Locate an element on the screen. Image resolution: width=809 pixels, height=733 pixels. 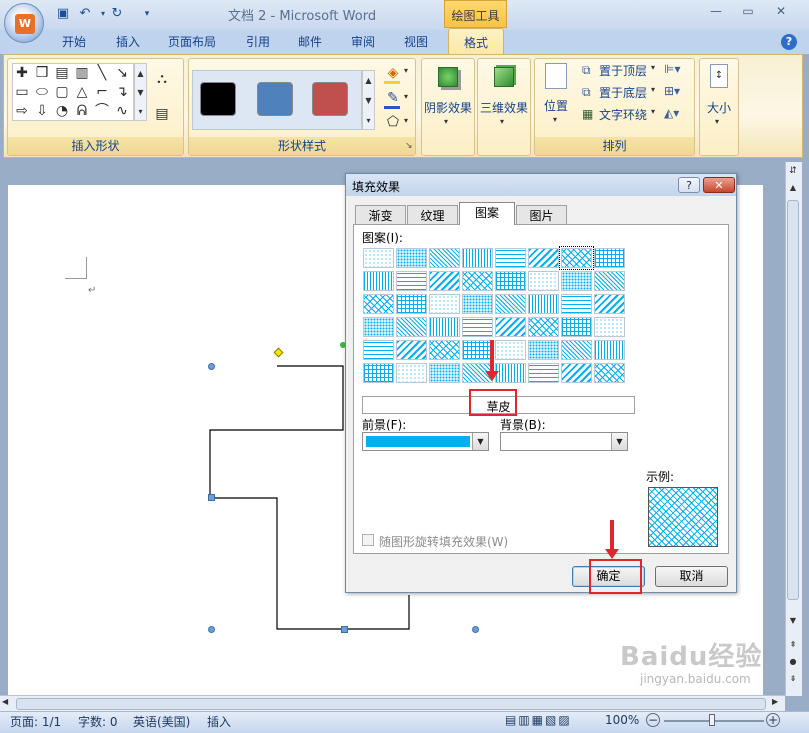
shape-outline-icon: ✎ is located at coordinates (393, 98).